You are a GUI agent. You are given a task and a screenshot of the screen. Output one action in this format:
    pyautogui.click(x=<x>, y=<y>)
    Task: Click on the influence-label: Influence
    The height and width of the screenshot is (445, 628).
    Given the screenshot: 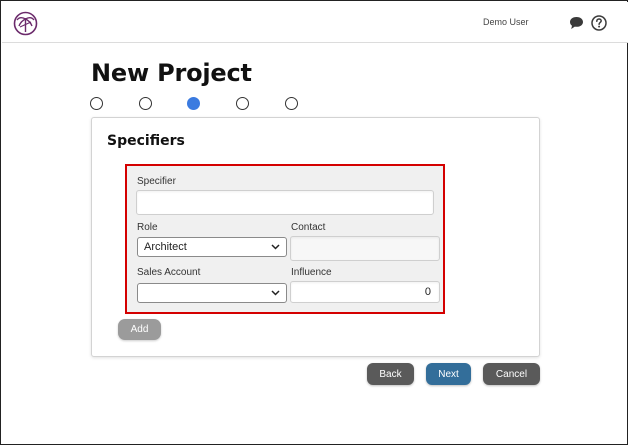 What is the action you would take?
    pyautogui.click(x=311, y=272)
    